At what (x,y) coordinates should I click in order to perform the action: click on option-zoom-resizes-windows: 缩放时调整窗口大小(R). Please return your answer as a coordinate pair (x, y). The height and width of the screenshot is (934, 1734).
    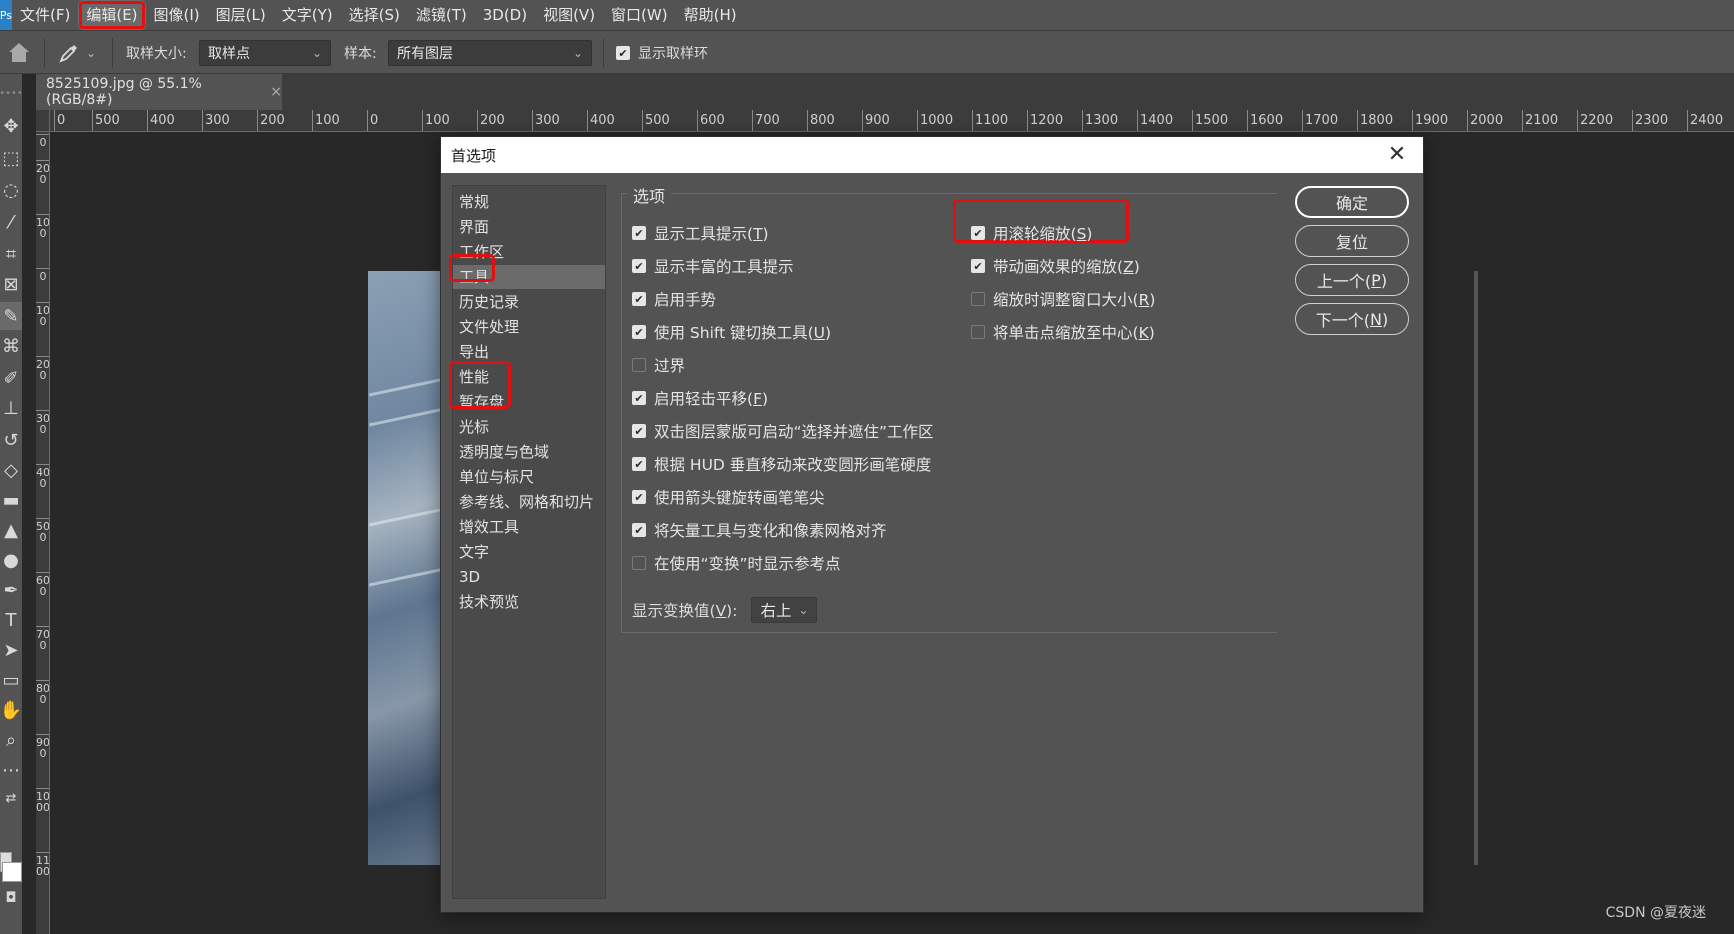
    Looking at the image, I should click on (1063, 299).